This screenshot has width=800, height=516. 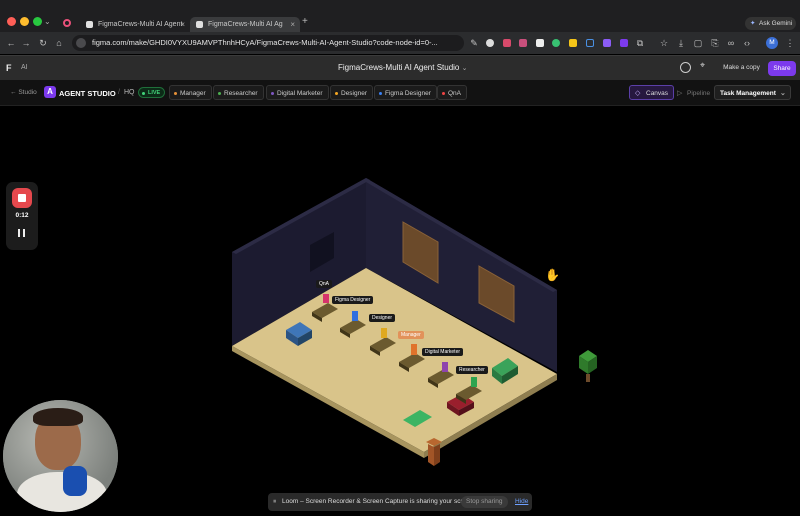 I want to click on agent-label-designer: Designer, so click(x=382, y=318).